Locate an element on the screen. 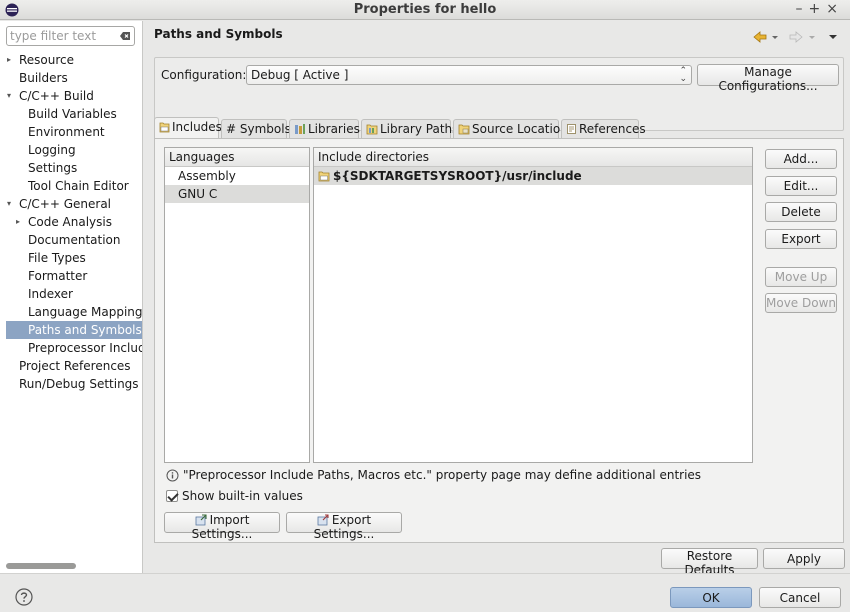  tree-item-project-references: Project References is located at coordinates (71, 366).